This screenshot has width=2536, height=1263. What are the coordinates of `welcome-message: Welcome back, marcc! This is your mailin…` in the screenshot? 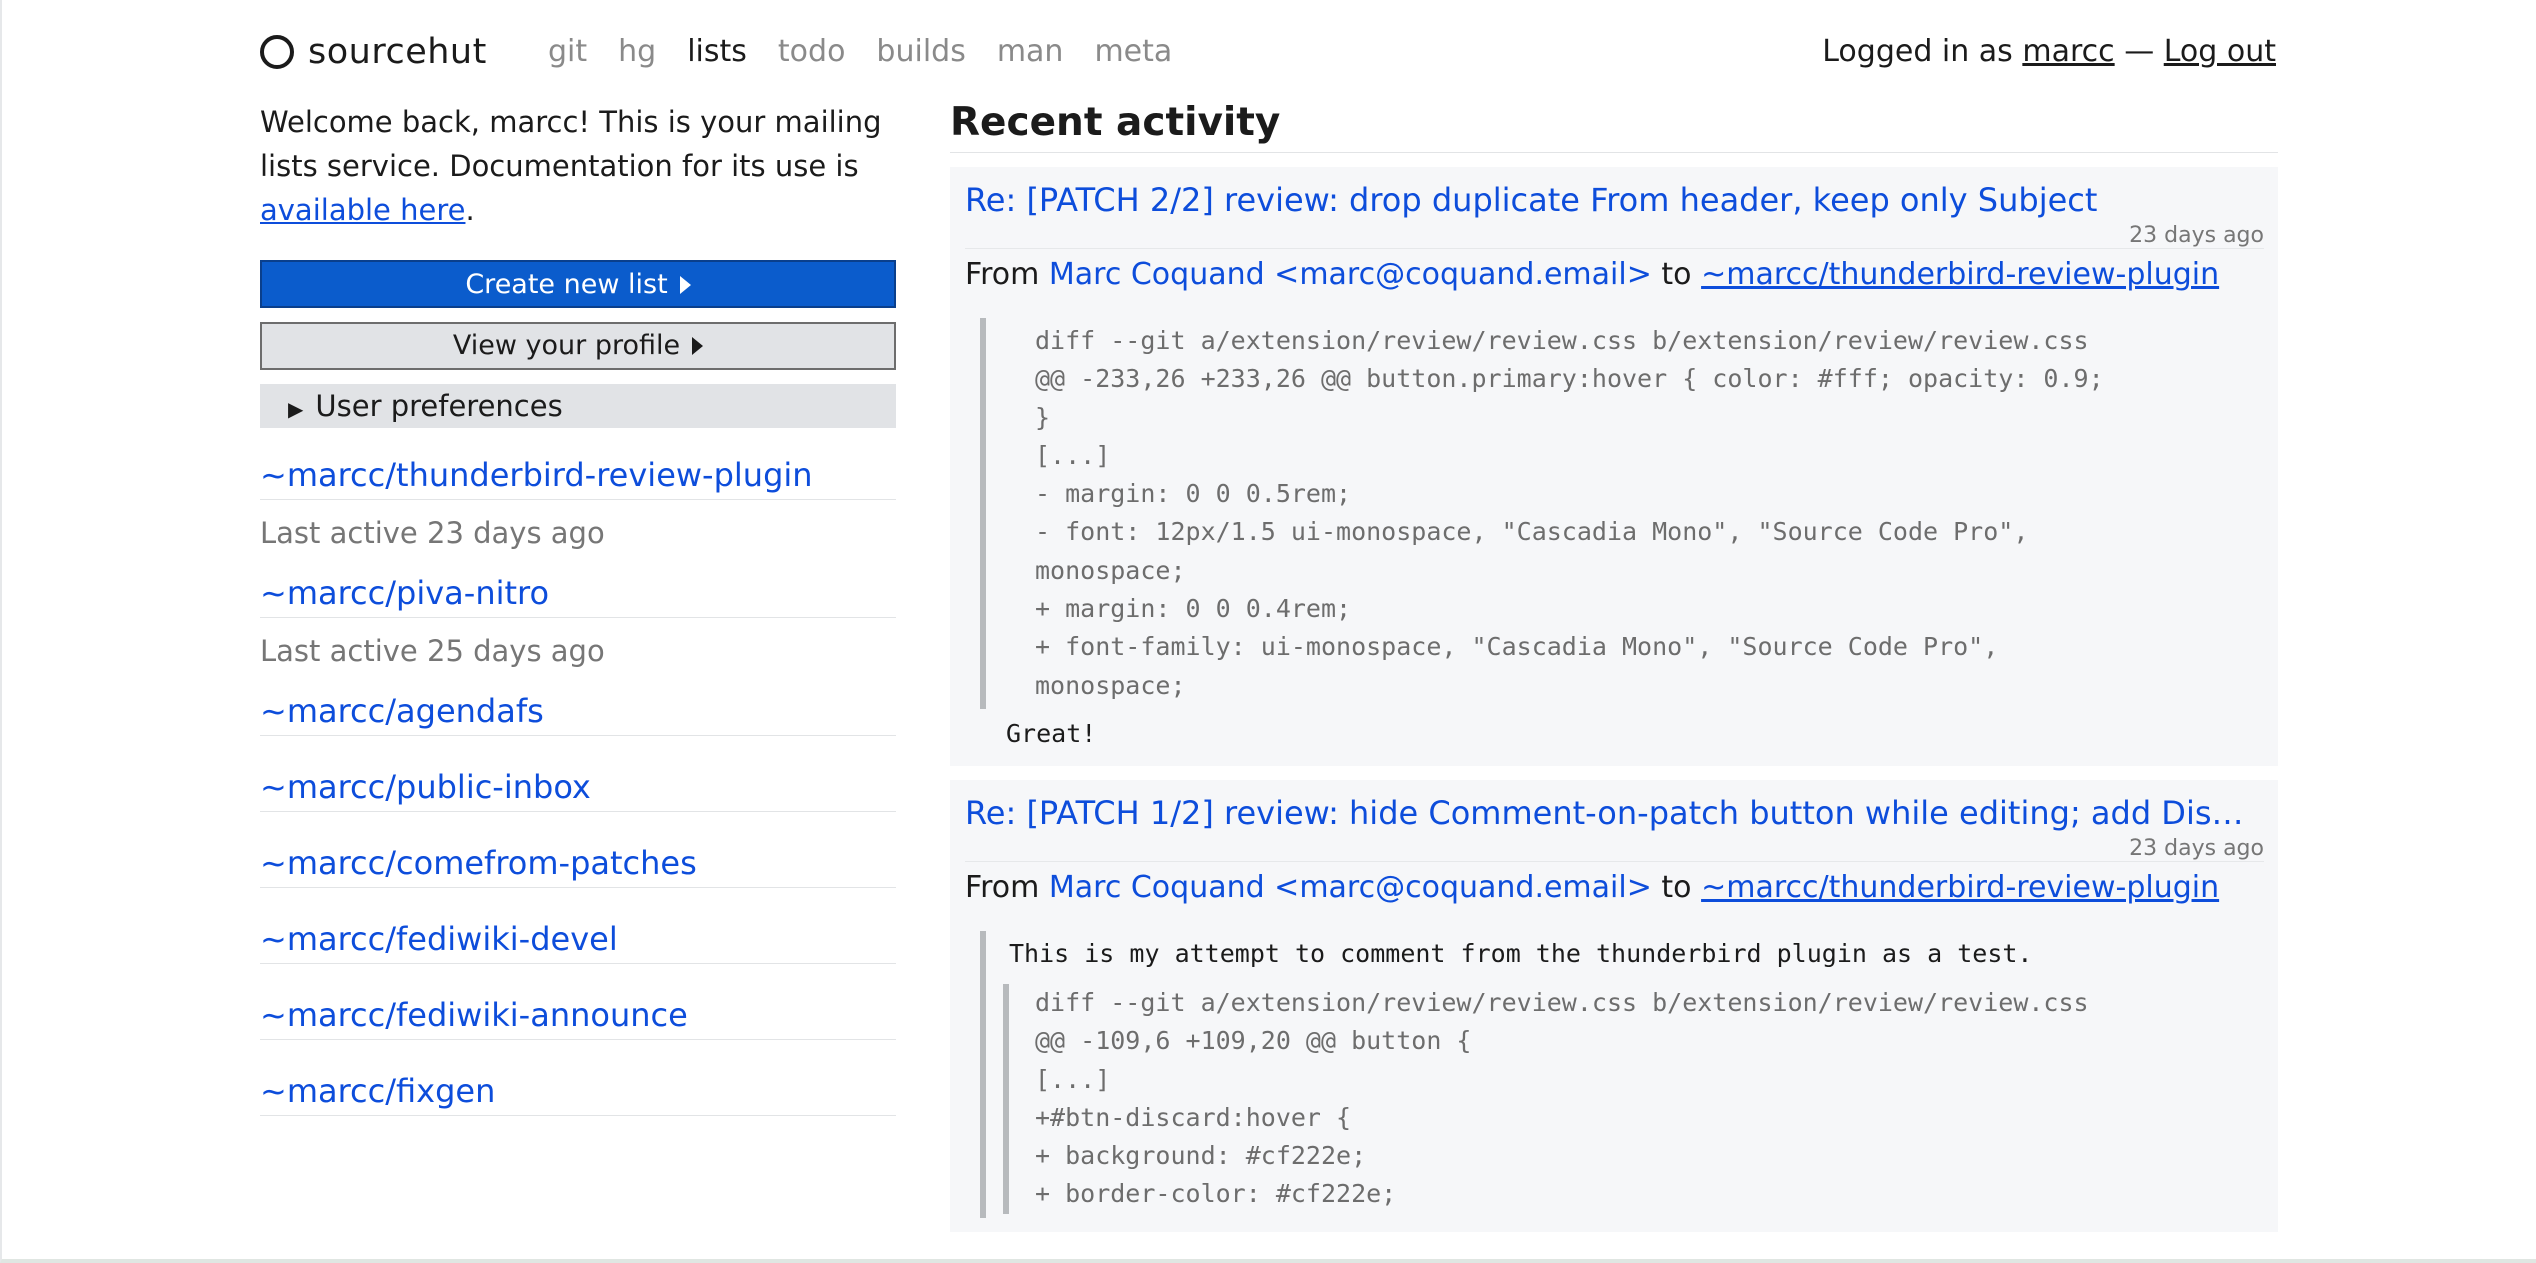 It's located at (578, 166).